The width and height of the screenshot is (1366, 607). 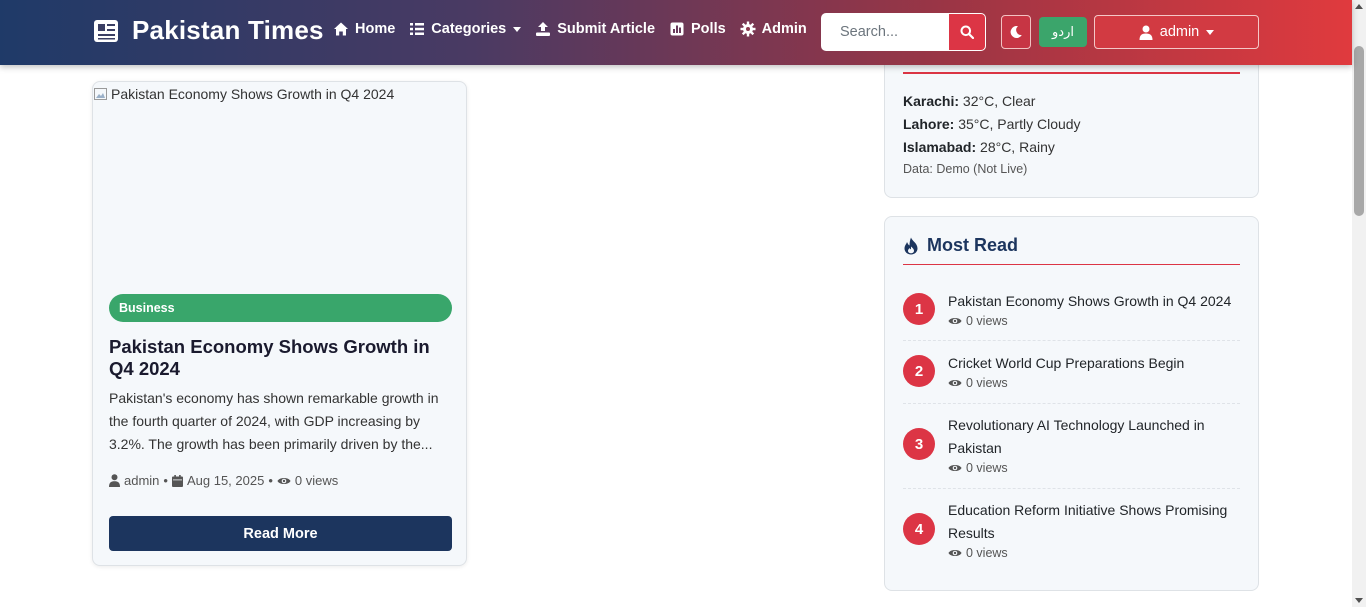 I want to click on search-input, so click(x=885, y=32).